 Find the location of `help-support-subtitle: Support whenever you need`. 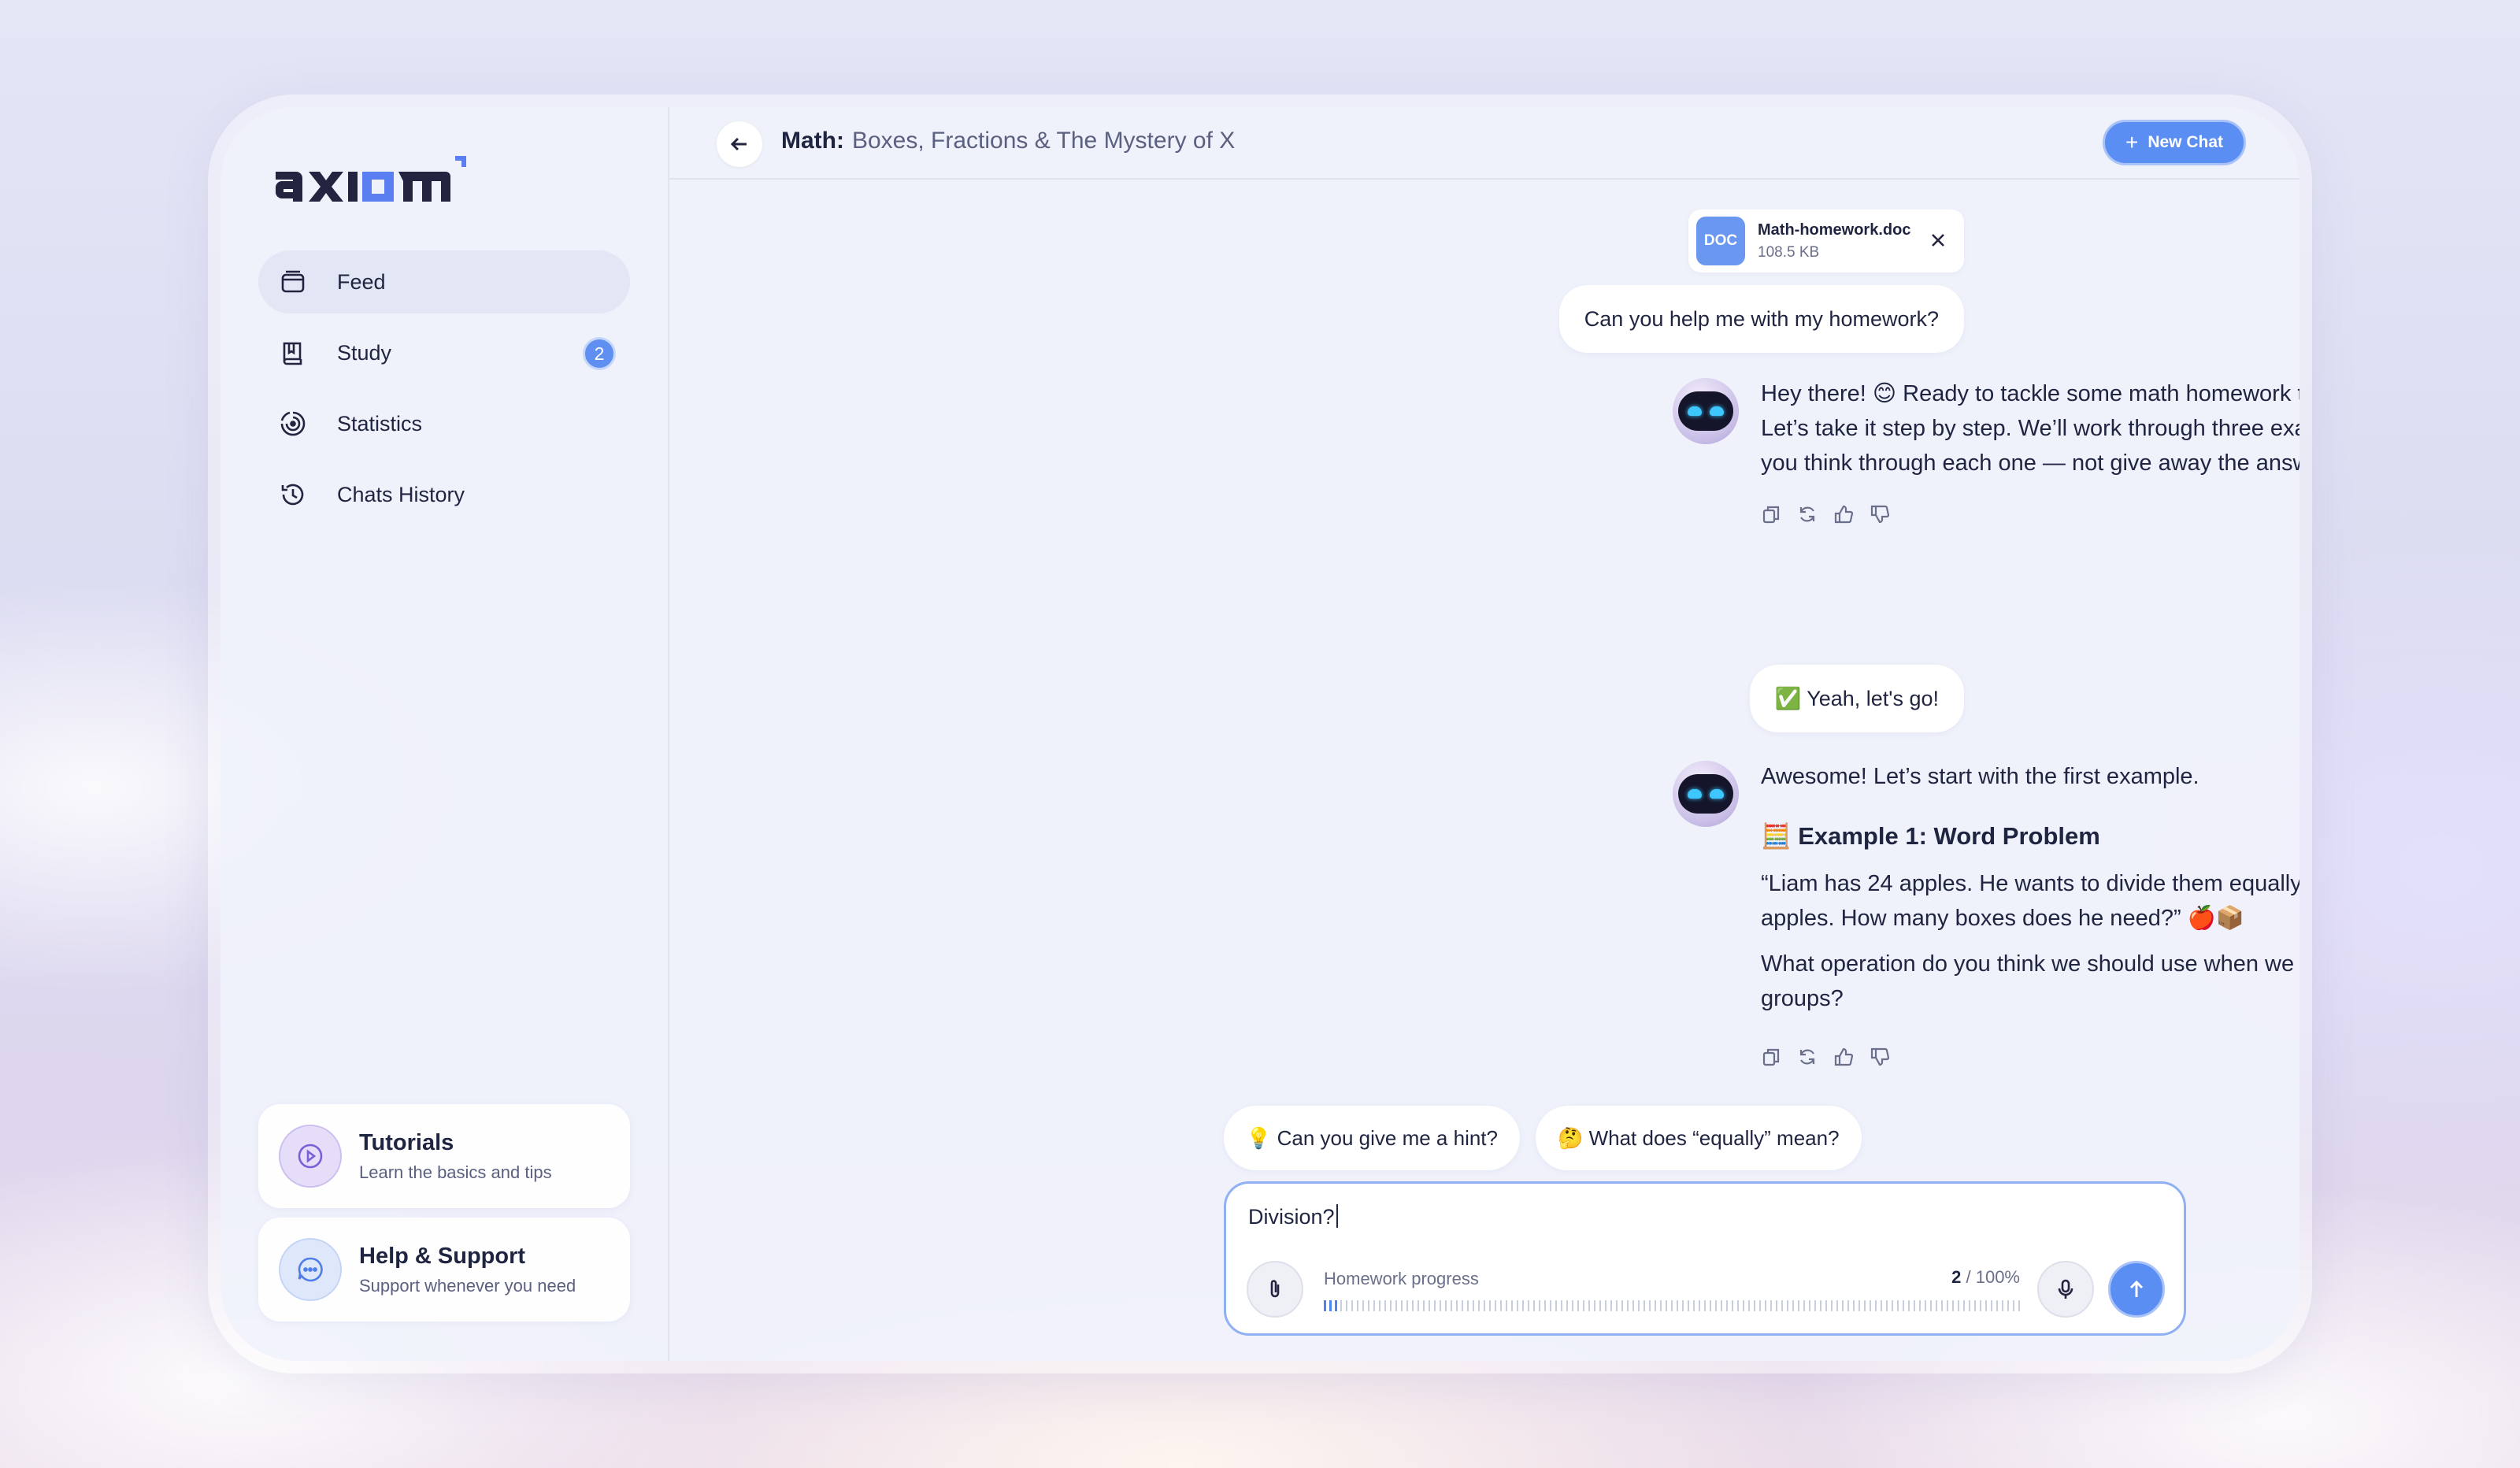

help-support-subtitle: Support whenever you need is located at coordinates (467, 1285).